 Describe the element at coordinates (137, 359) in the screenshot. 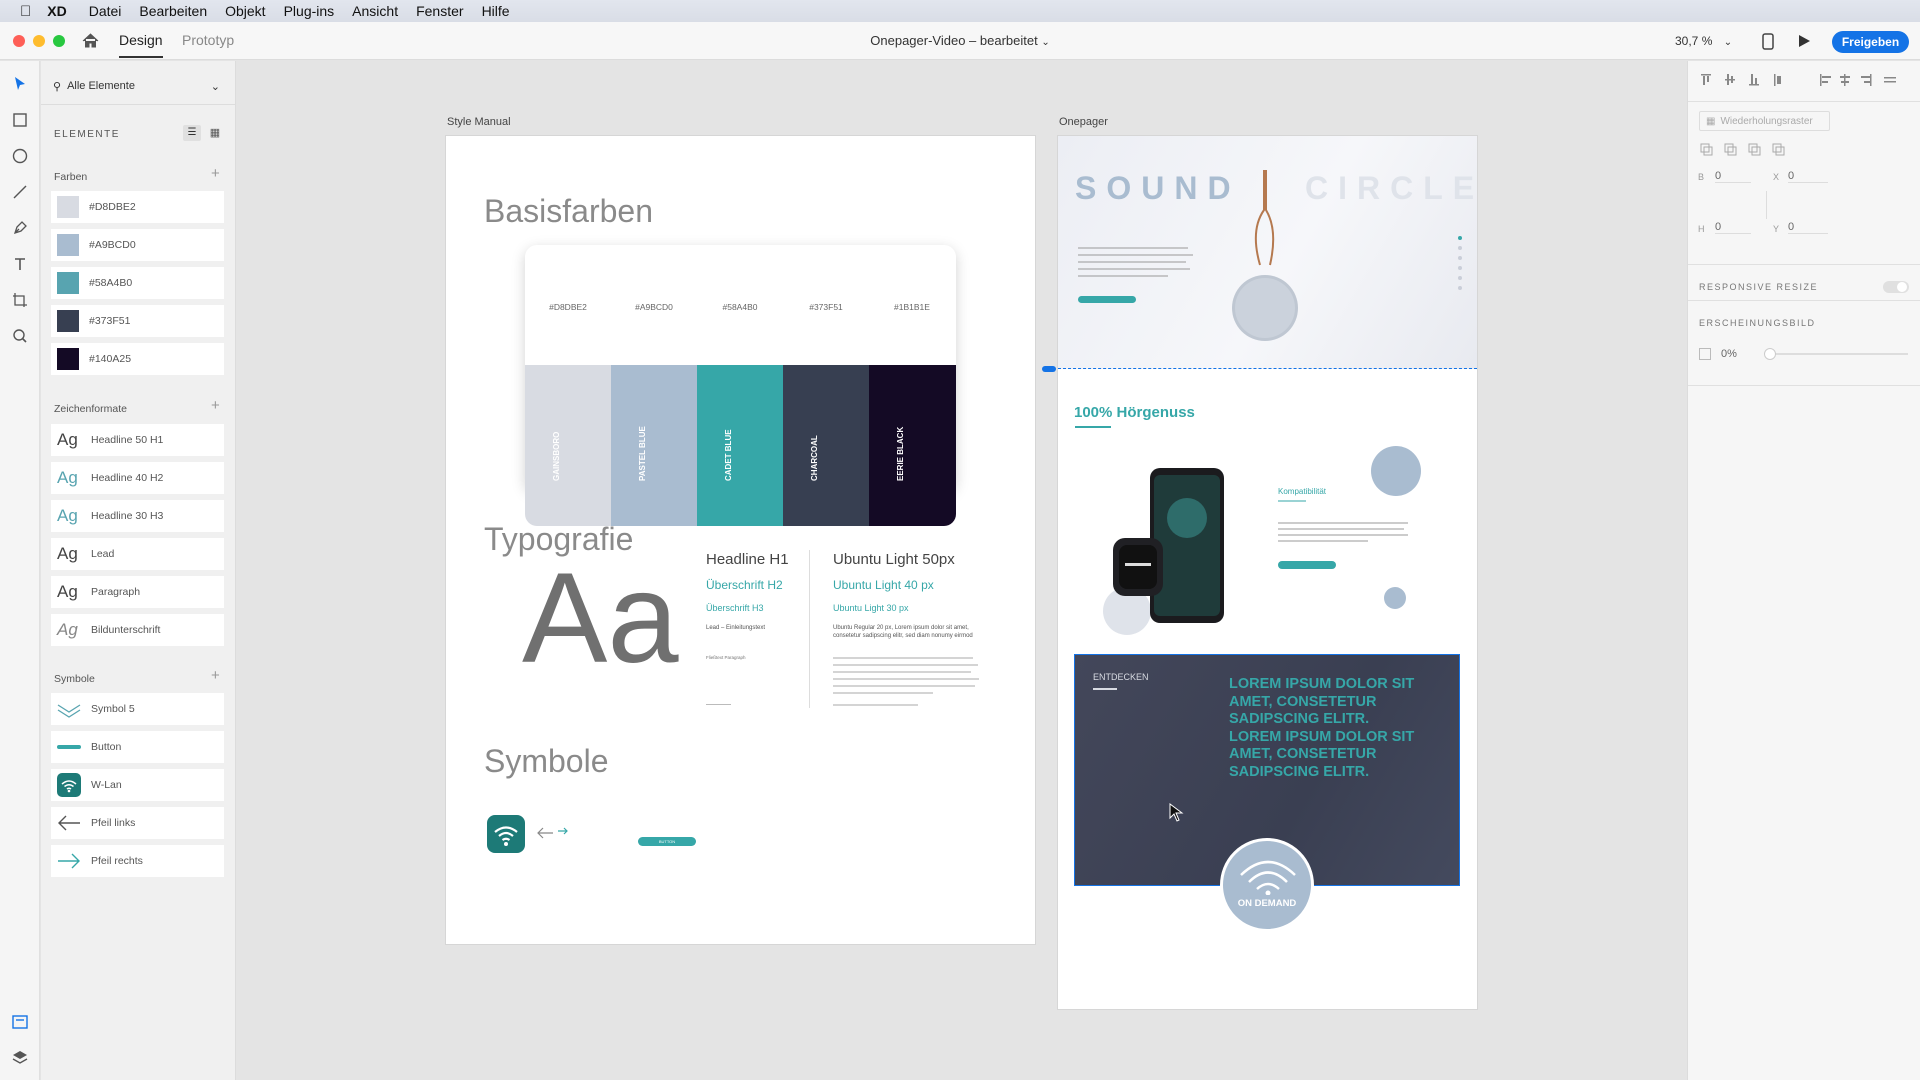

I see `color-asset: #140A25` at that location.